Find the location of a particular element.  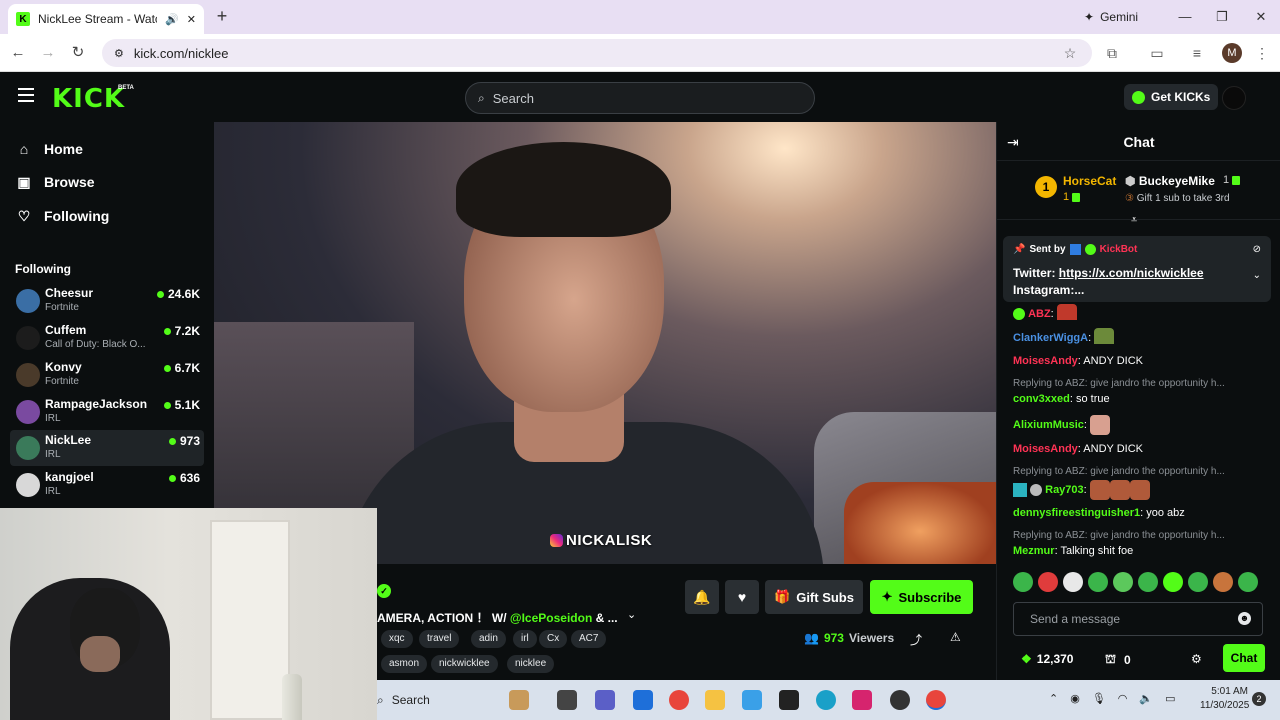

get-kicks-button: Get KICKs is located at coordinates (1171, 97).